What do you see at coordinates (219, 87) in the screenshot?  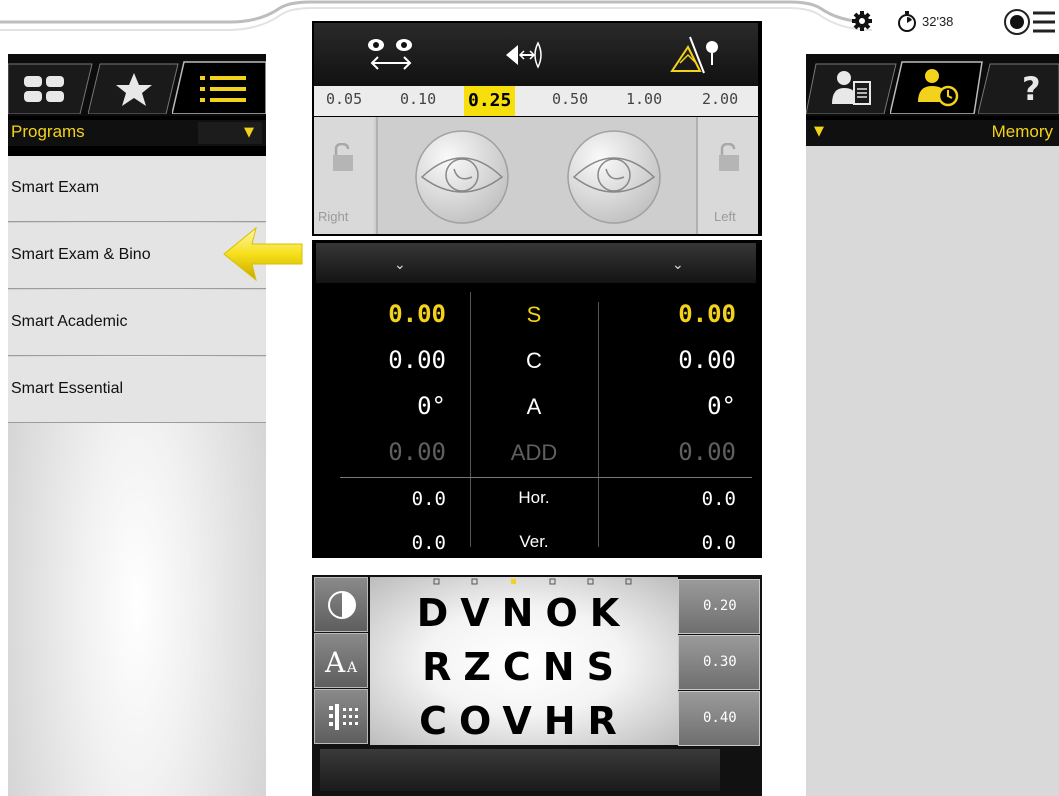 I see `tab-list` at bounding box center [219, 87].